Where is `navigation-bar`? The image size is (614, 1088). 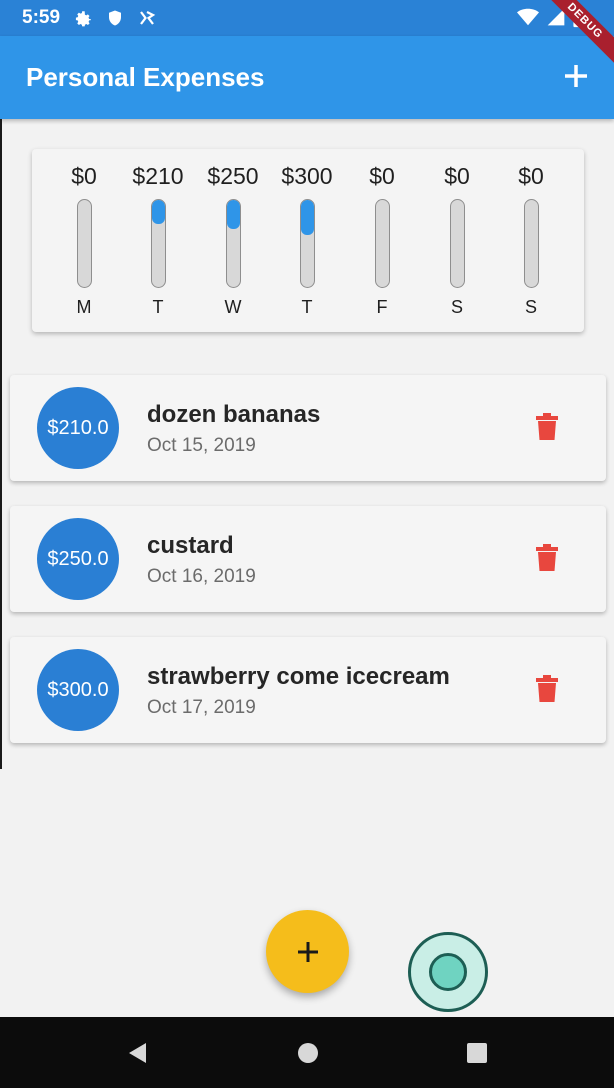
navigation-bar is located at coordinates (307, 1052).